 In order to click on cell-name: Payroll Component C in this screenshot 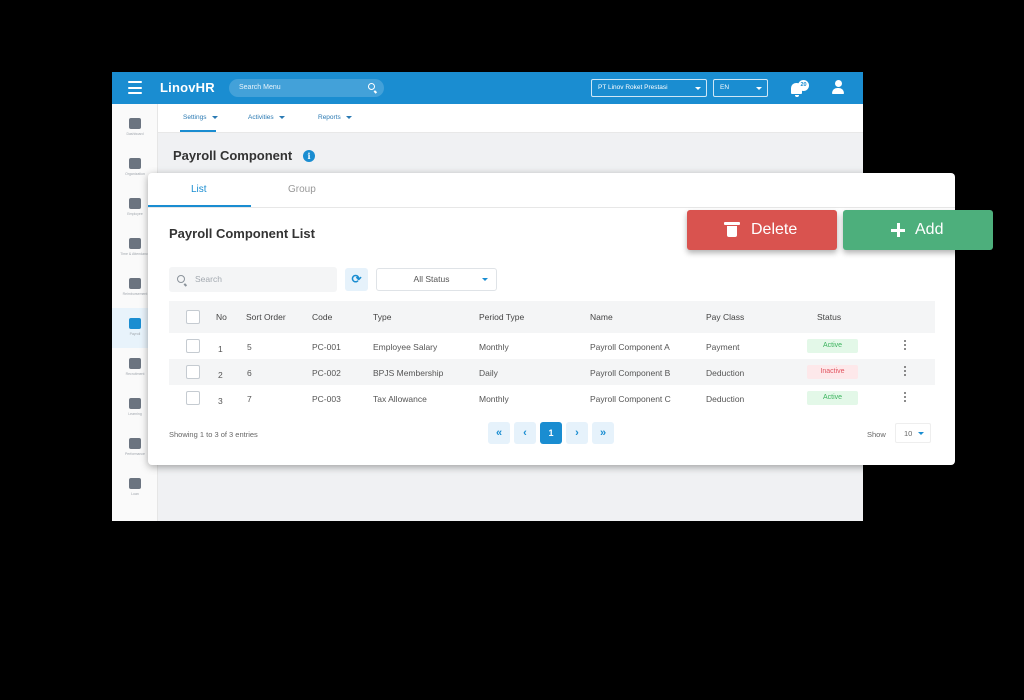, I will do `click(630, 399)`.